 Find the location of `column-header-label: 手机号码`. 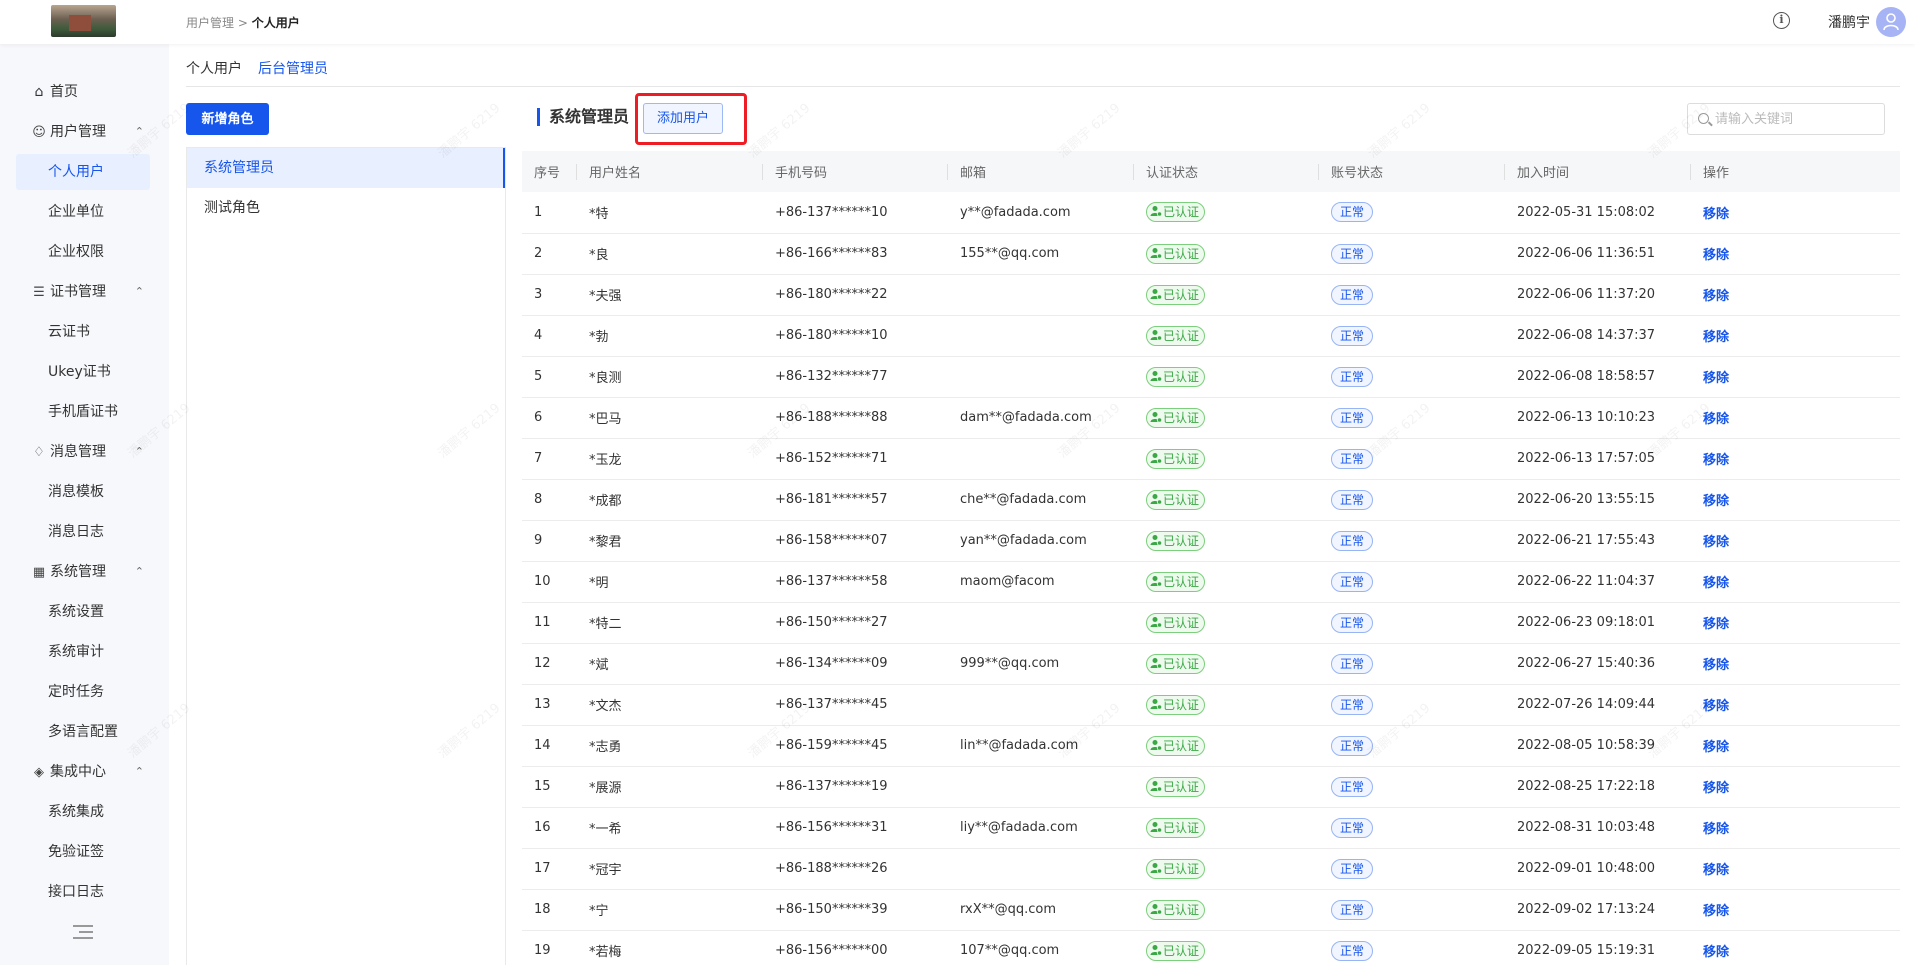

column-header-label: 手机号码 is located at coordinates (801, 173).